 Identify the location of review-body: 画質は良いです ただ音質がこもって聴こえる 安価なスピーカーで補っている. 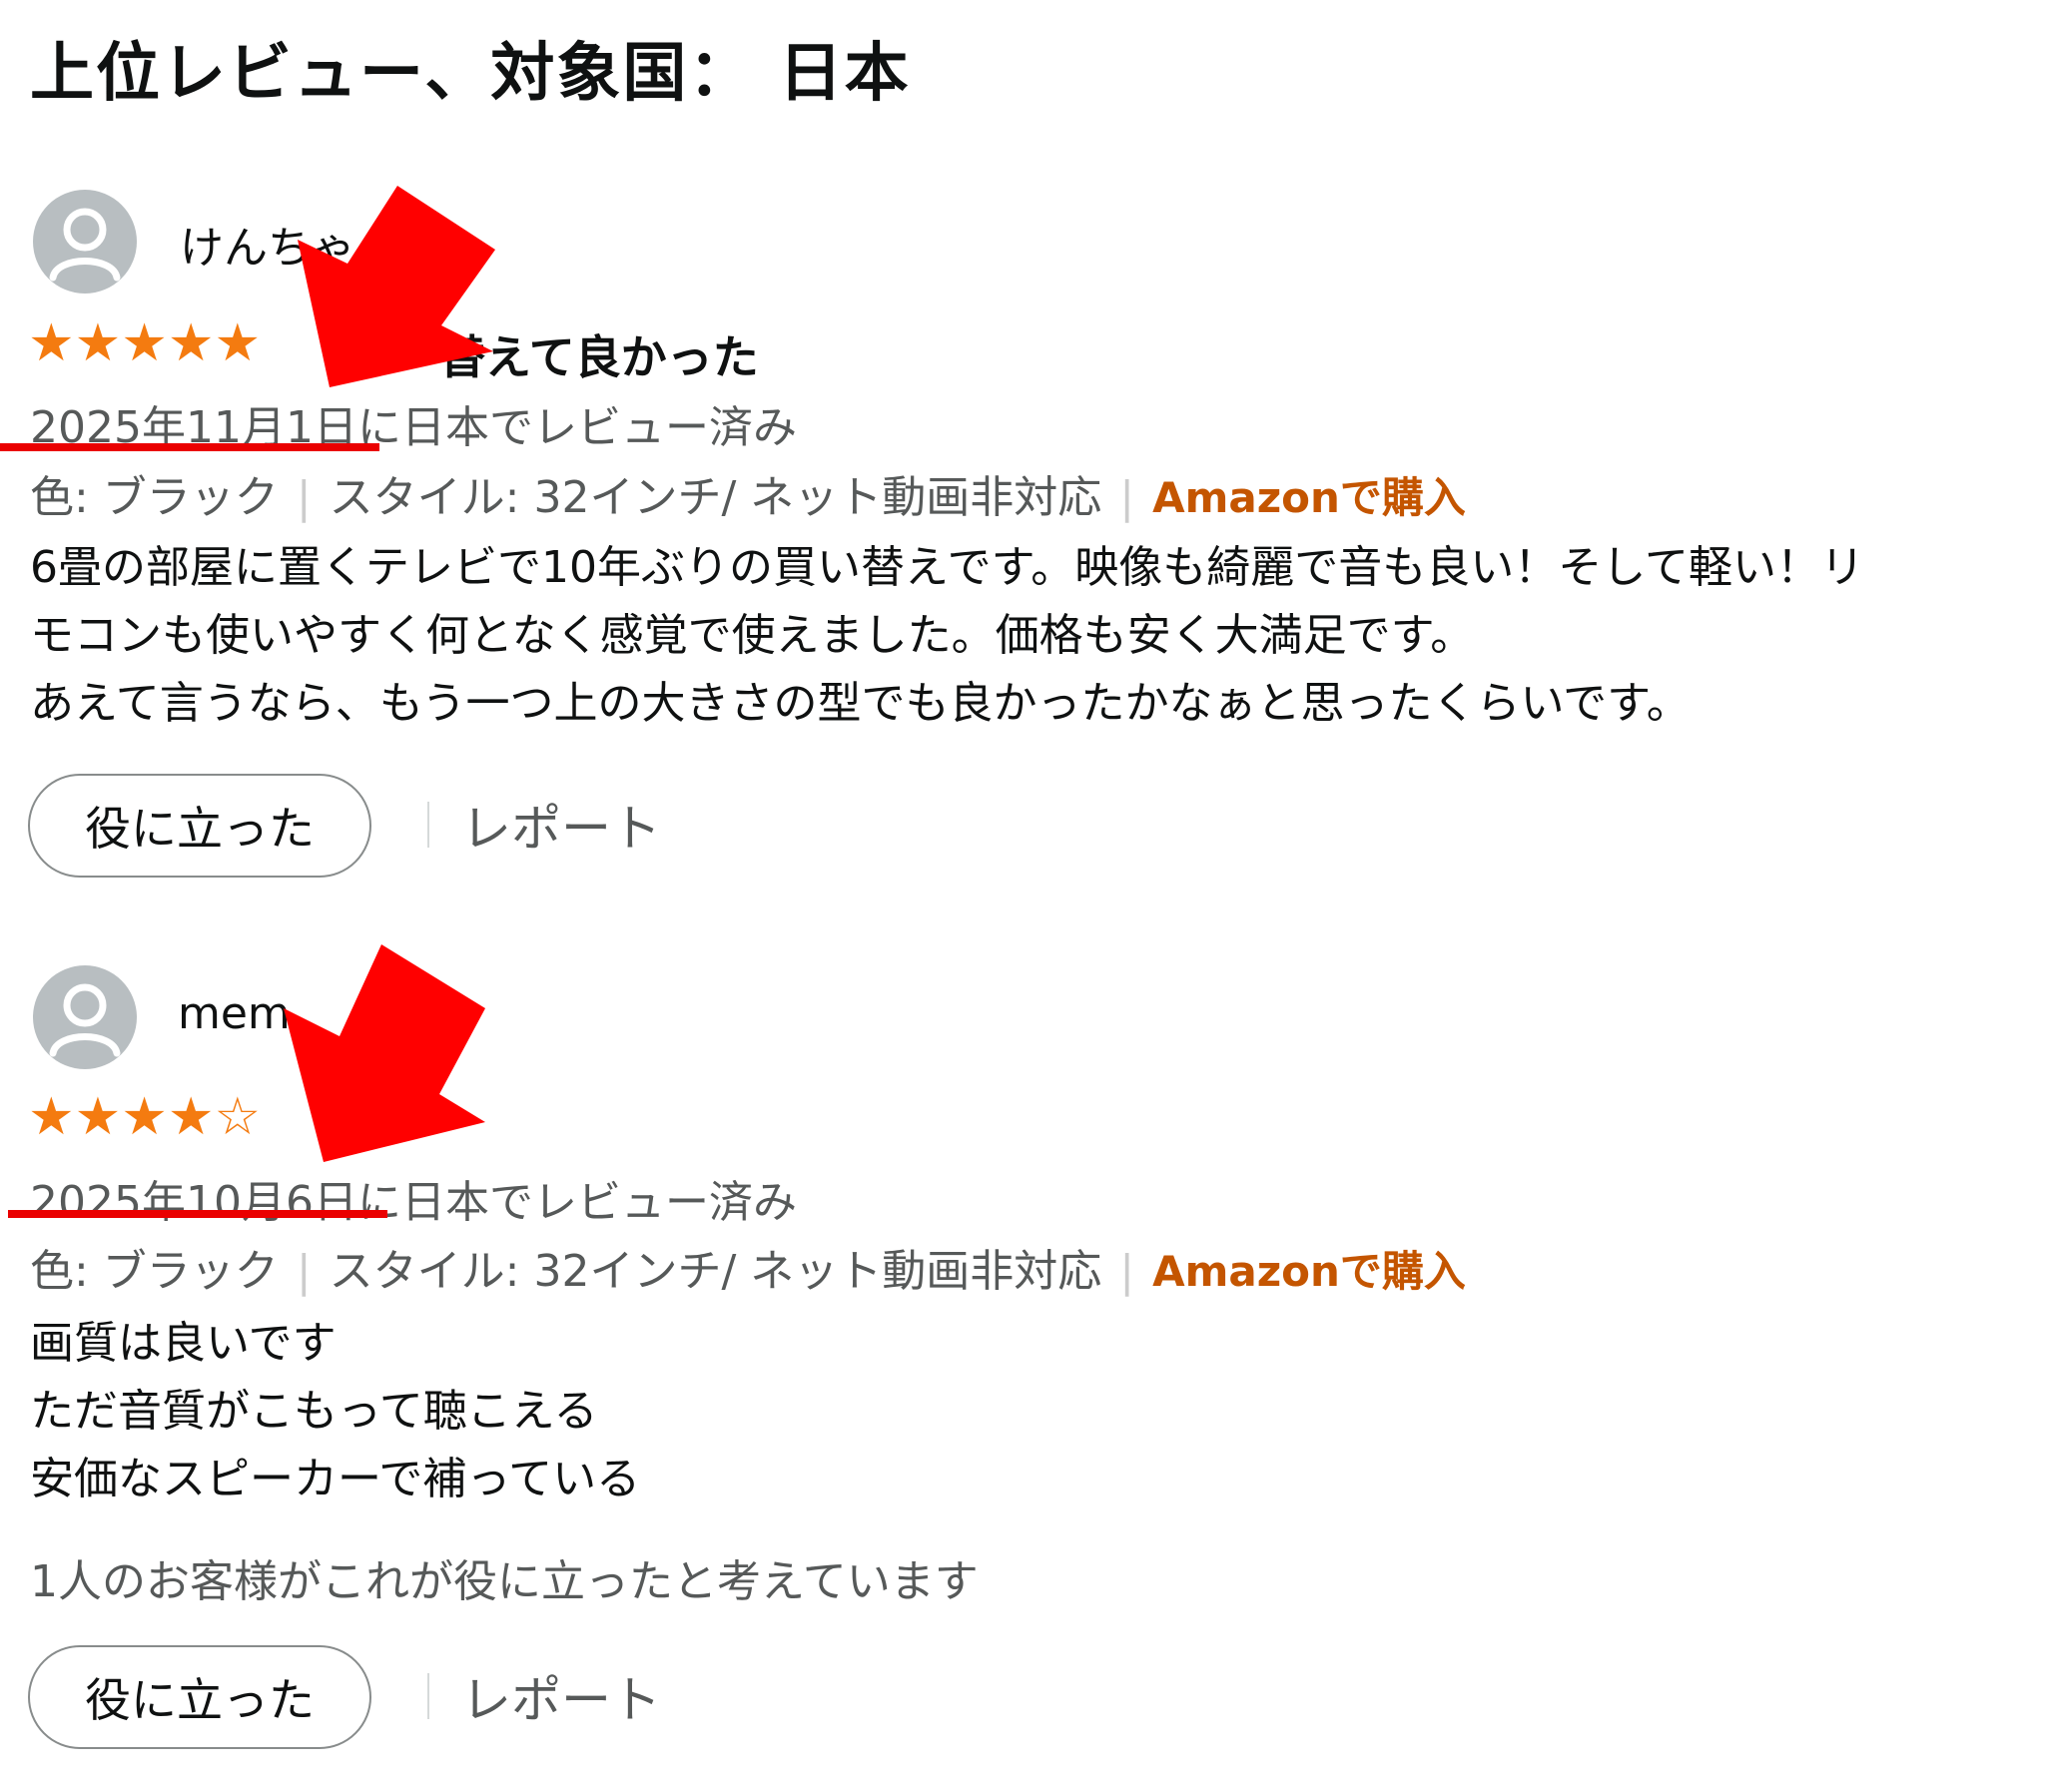
(335, 1411).